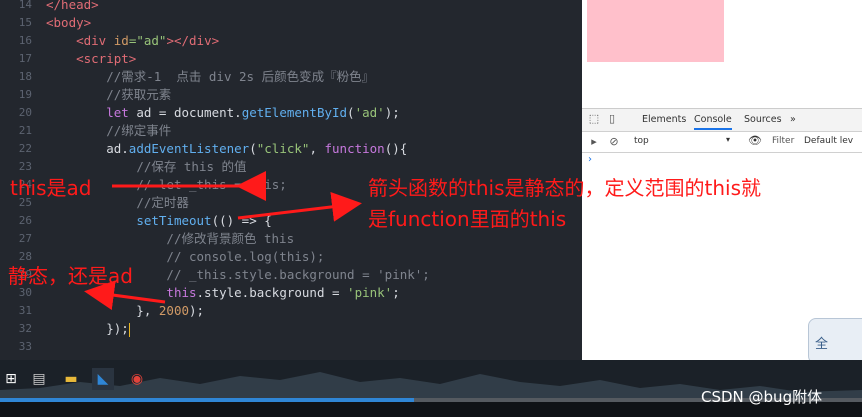  I want to click on annotation-arrow-function-line2: 是function里面的this, so click(467, 219).